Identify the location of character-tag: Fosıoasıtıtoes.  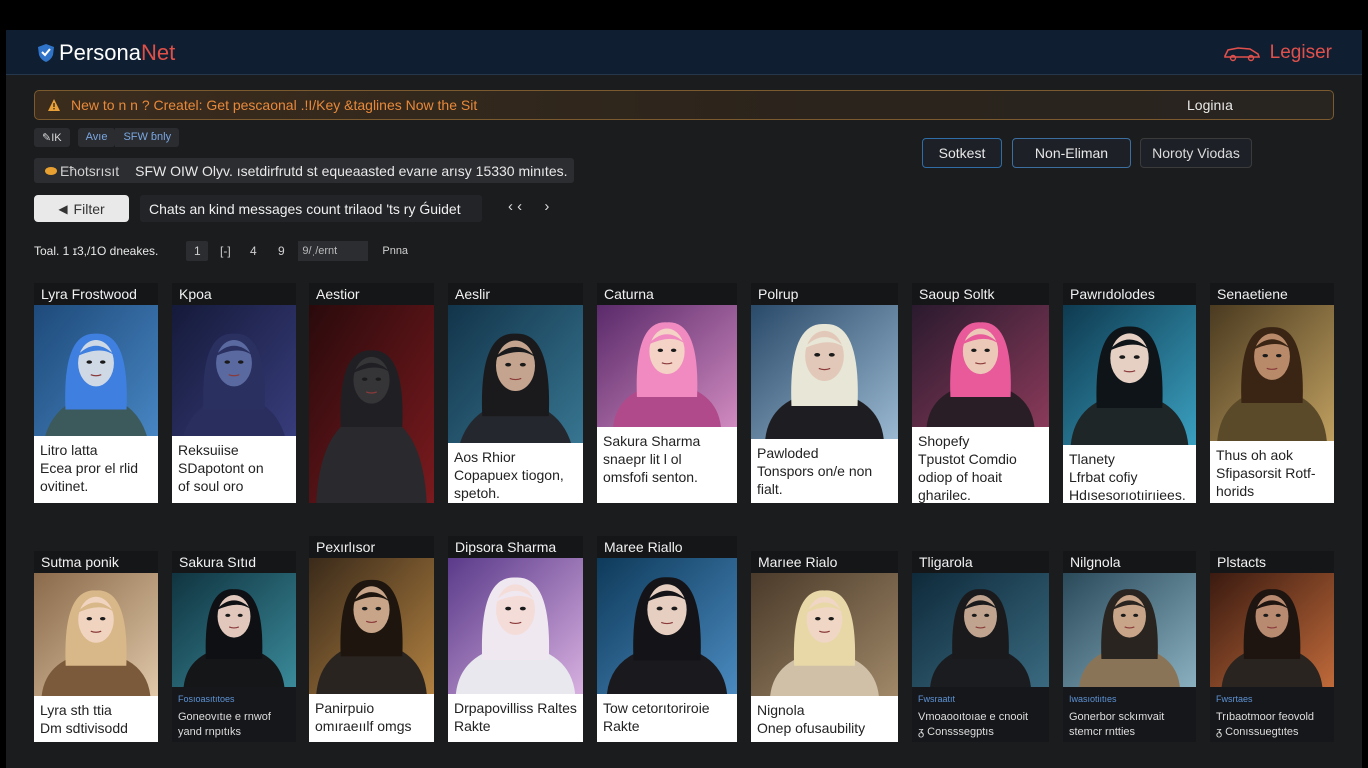
(234, 699).